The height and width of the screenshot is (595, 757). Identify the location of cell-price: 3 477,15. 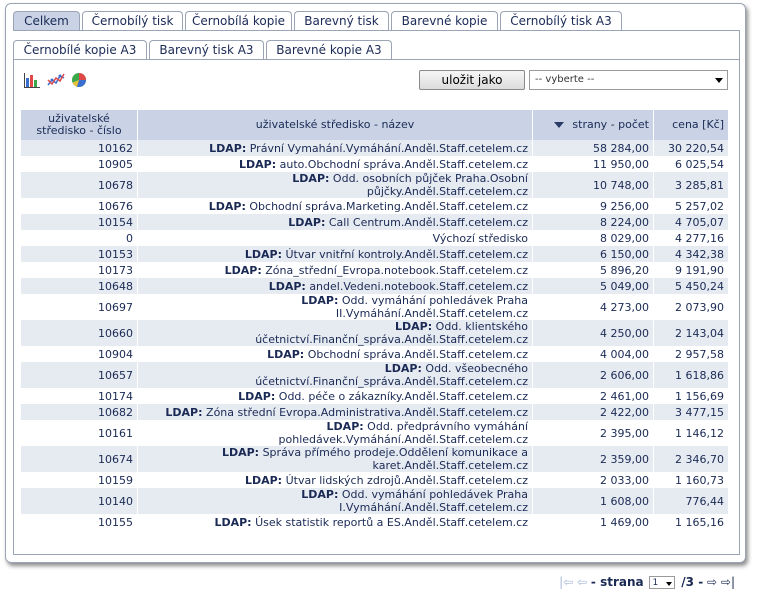
(690, 412).